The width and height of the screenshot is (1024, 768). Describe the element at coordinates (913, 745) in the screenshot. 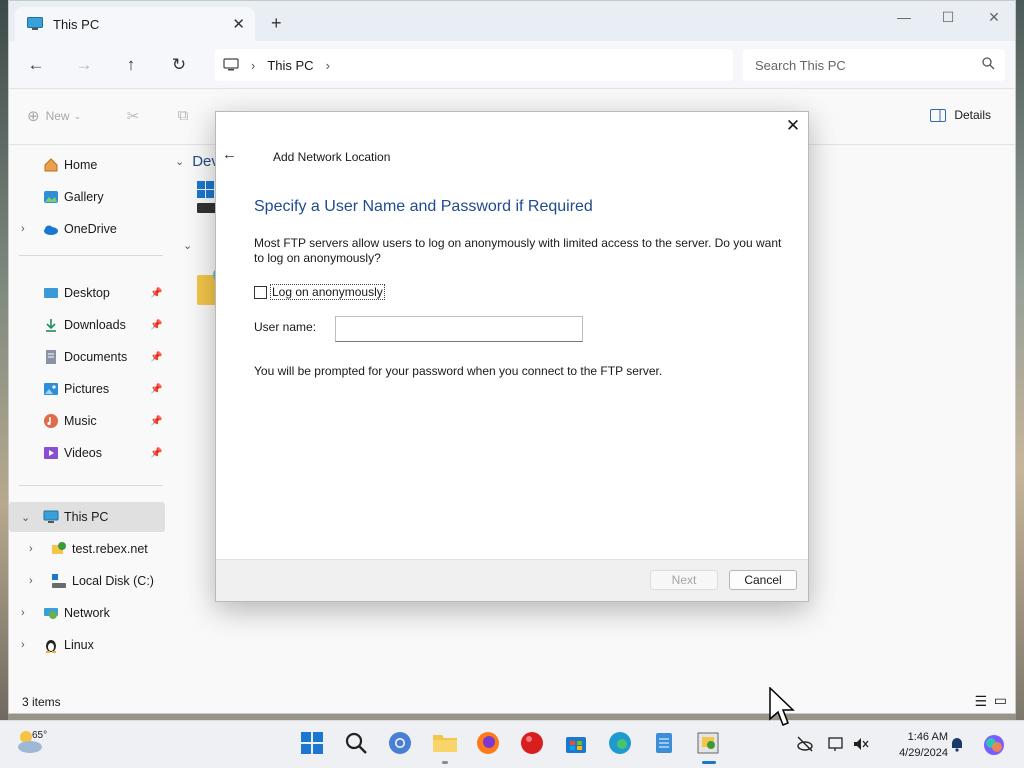

I see `system-clock: 1:46 AM 4/29/2024` at that location.